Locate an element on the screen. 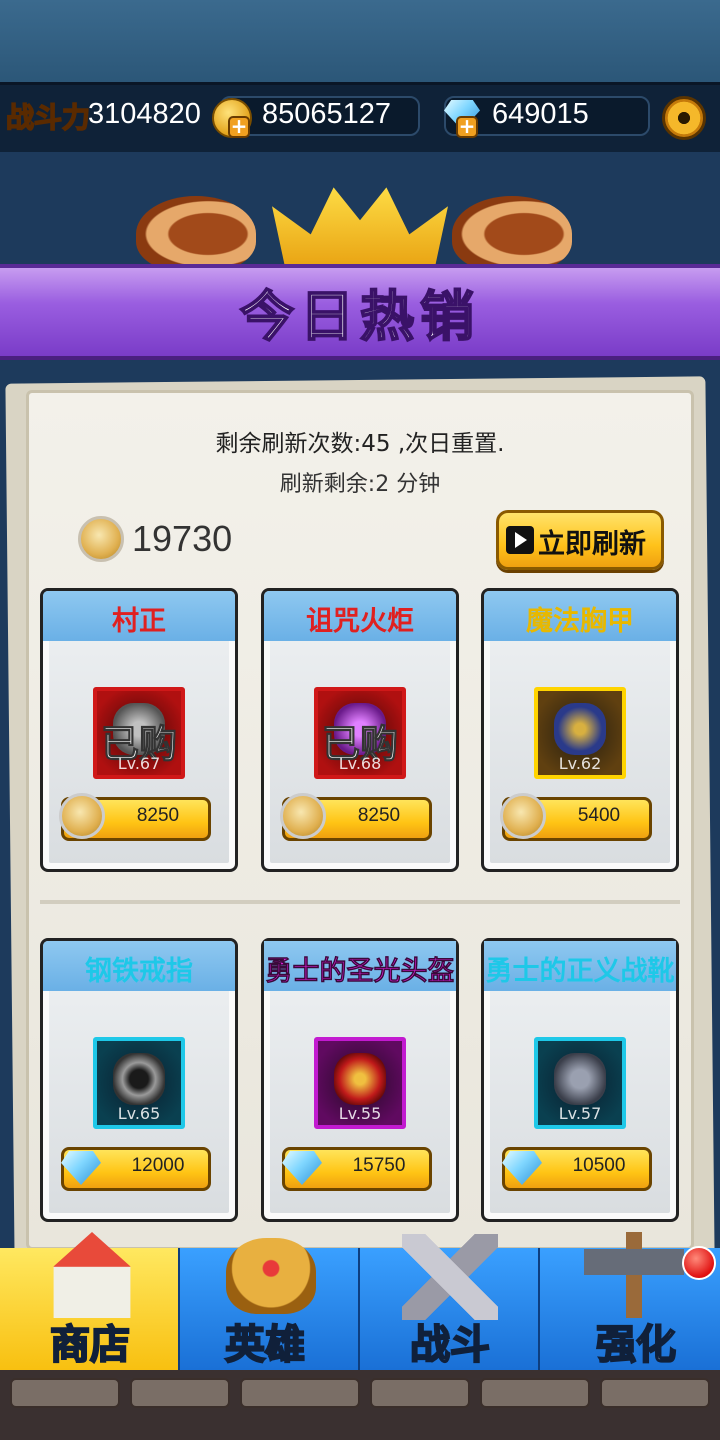  item-level: Lv.67 is located at coordinates (139, 763).